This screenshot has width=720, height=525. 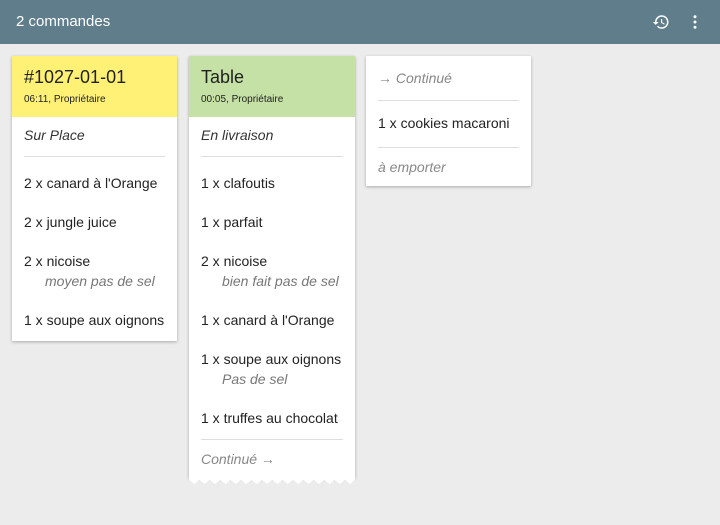 What do you see at coordinates (100, 281) in the screenshot?
I see `item-note: moyen pas de sel` at bounding box center [100, 281].